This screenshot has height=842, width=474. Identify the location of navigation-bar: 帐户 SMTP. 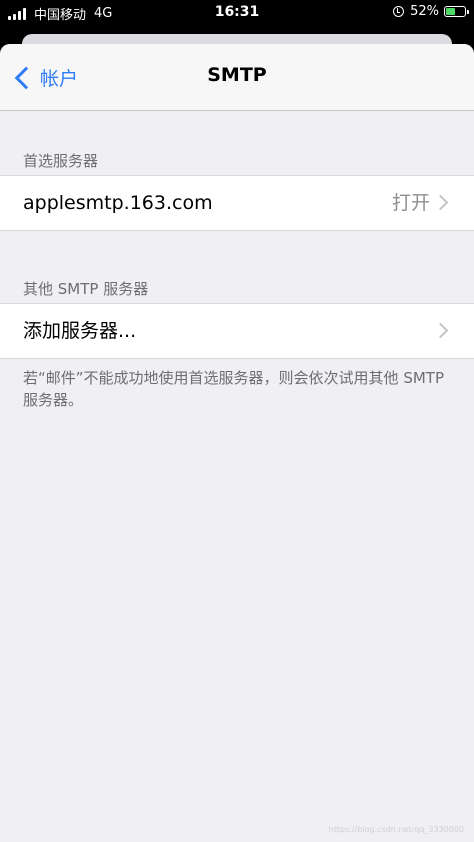
(237, 77).